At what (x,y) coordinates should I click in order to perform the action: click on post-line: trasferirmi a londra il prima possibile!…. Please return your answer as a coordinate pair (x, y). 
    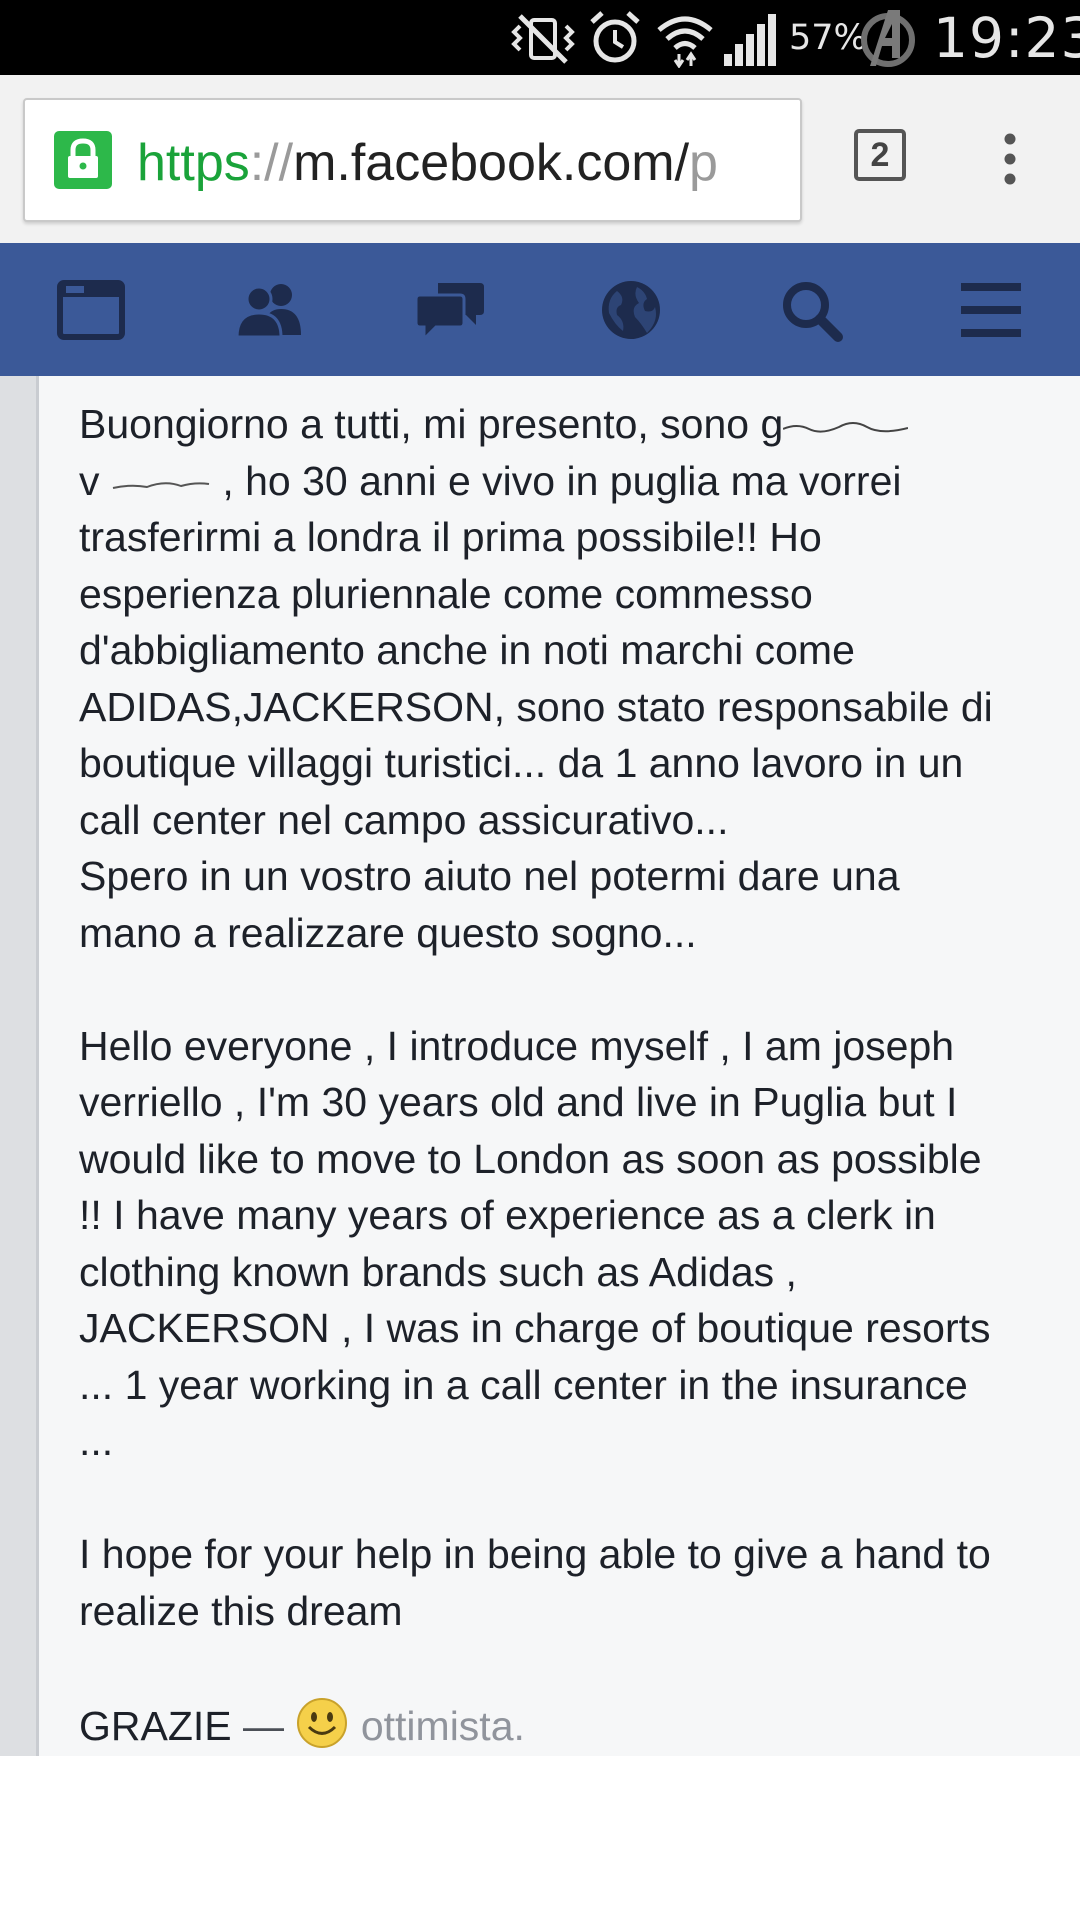
    Looking at the image, I should click on (450, 537).